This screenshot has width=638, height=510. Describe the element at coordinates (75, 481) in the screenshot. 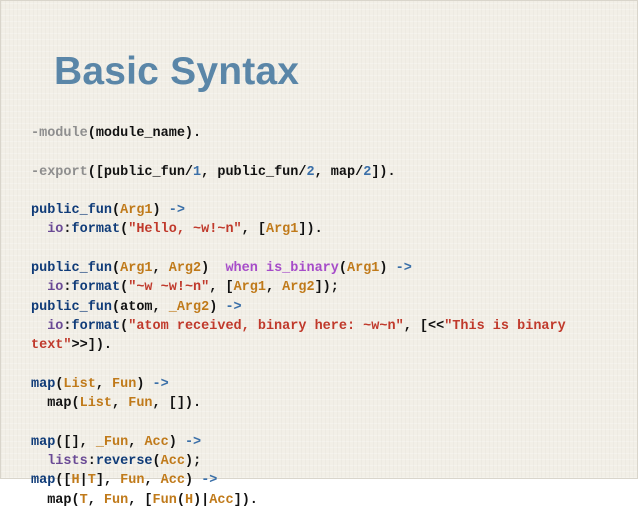

I see `code-token-var: H` at that location.